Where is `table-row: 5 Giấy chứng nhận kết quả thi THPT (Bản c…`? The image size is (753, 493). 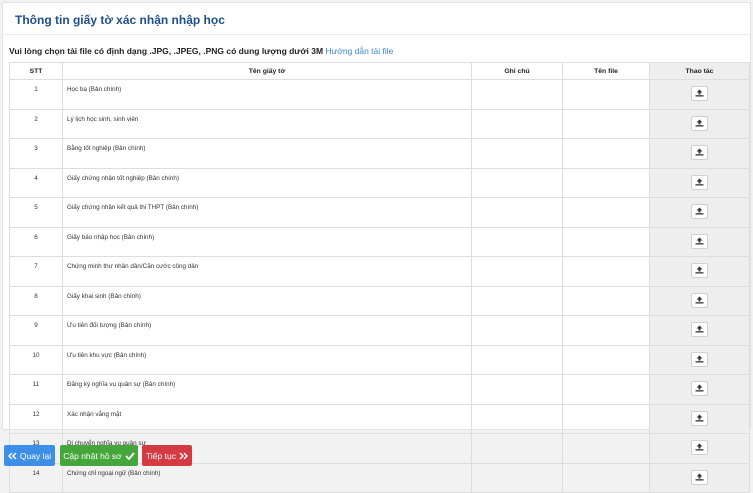
table-row: 5 Giấy chứng nhận kết quả thi THPT (Bản c… is located at coordinates (379, 212).